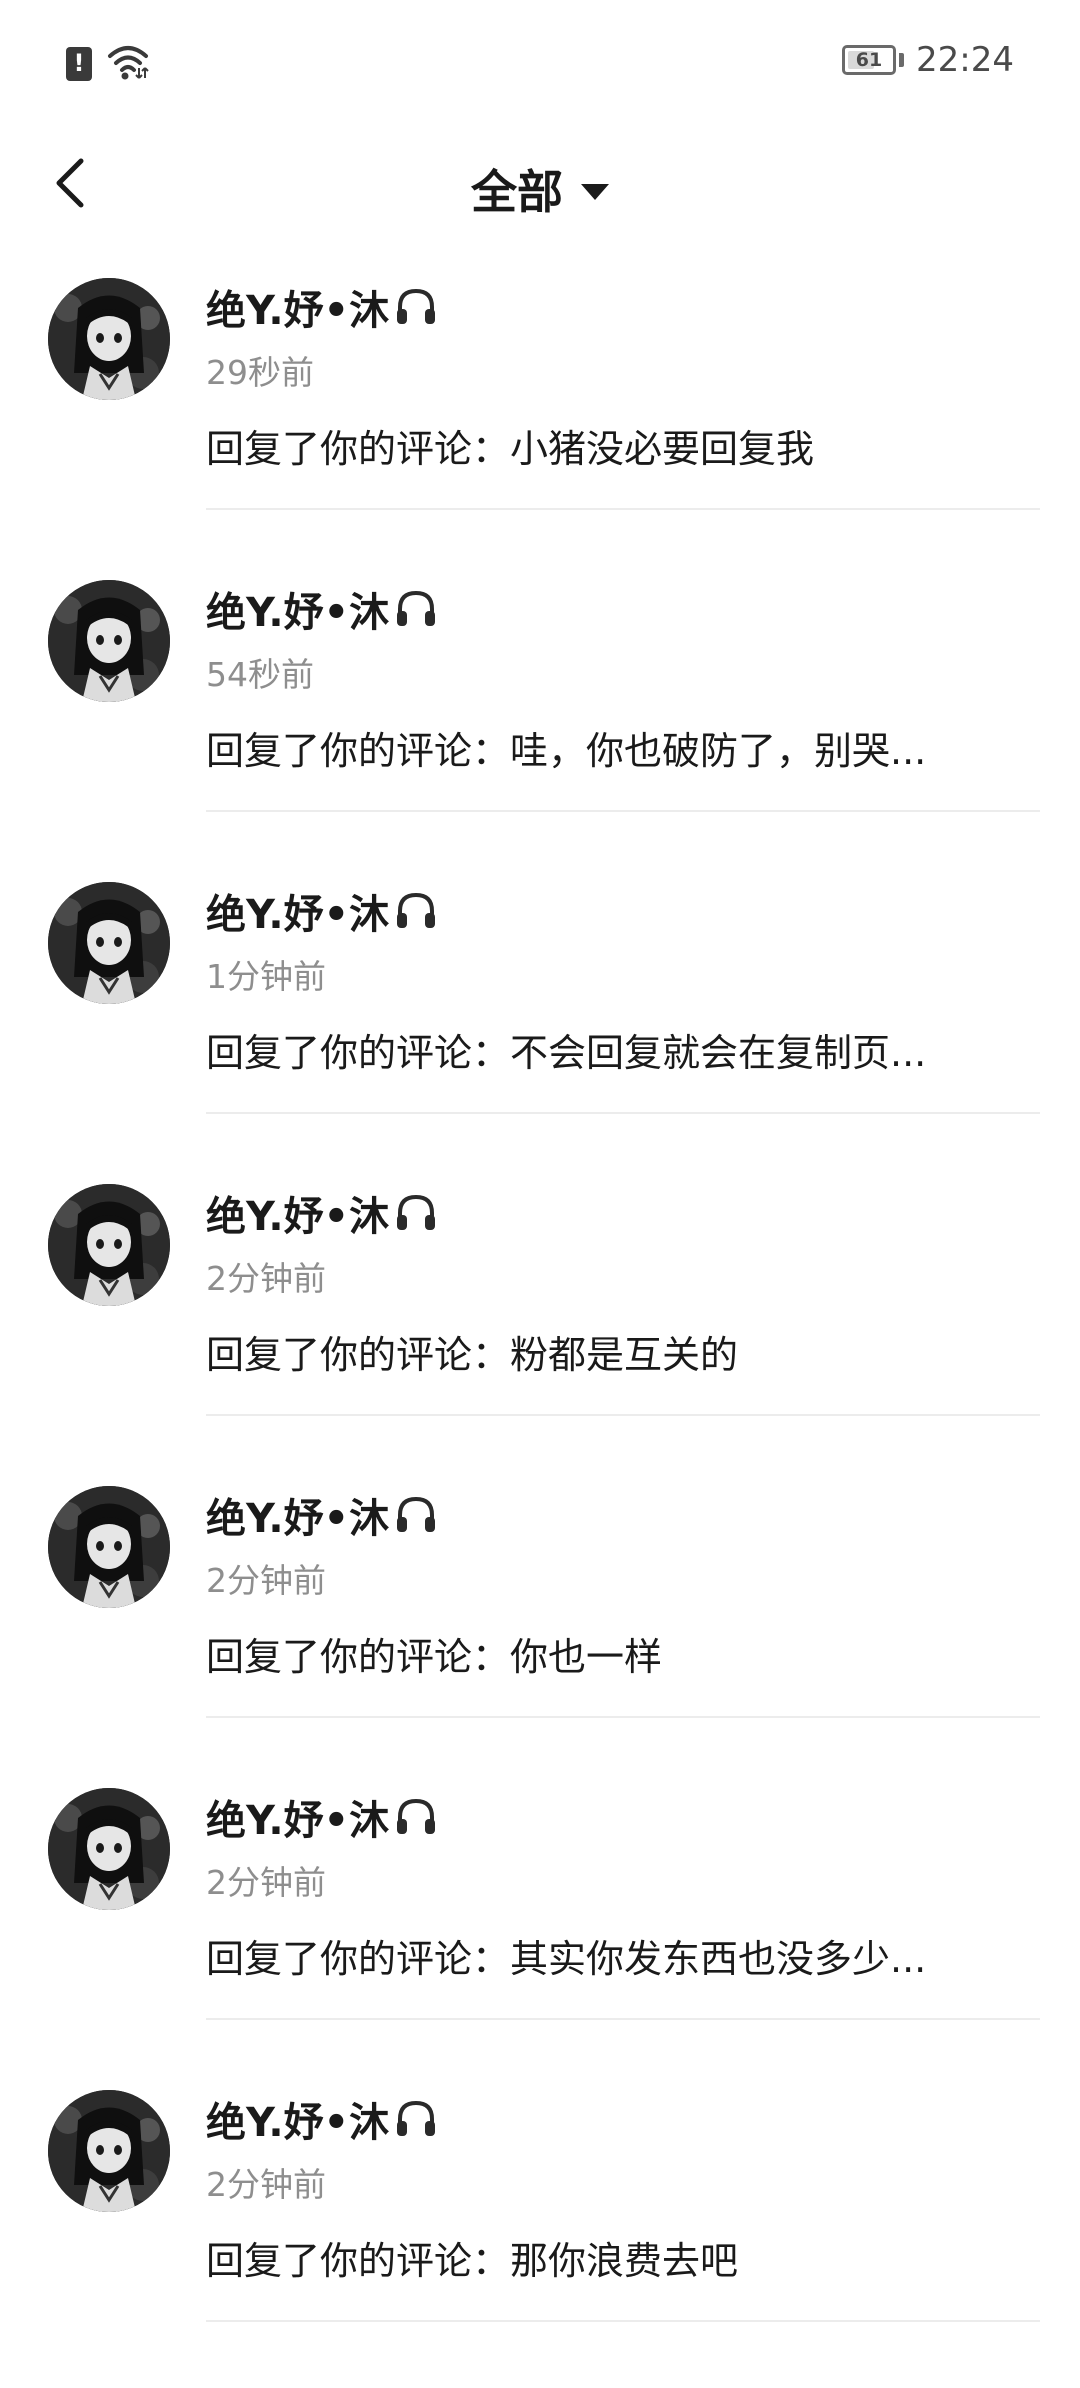 Image resolution: width=1080 pixels, height=2388 pixels. I want to click on header-bar: 全部, so click(540, 185).